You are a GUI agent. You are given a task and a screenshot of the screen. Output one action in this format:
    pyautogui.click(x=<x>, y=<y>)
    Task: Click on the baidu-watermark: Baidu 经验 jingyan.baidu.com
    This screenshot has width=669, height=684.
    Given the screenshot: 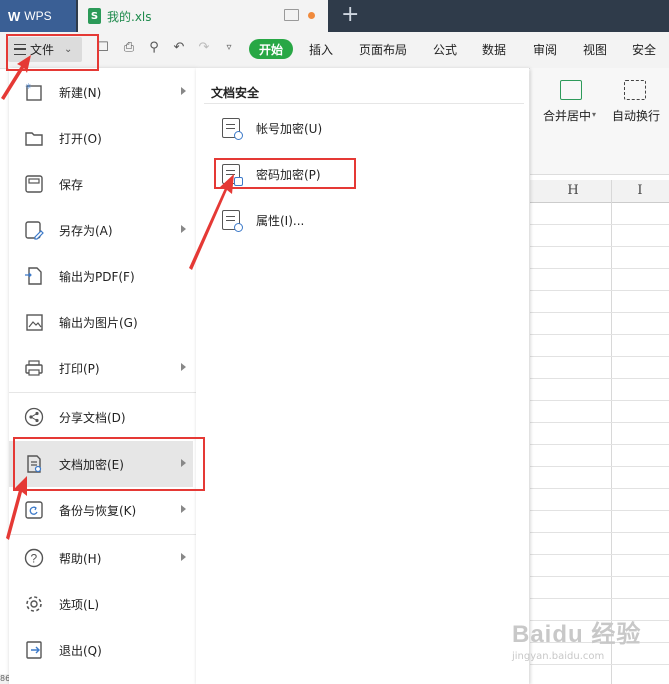 What is the action you would take?
    pyautogui.click(x=587, y=644)
    